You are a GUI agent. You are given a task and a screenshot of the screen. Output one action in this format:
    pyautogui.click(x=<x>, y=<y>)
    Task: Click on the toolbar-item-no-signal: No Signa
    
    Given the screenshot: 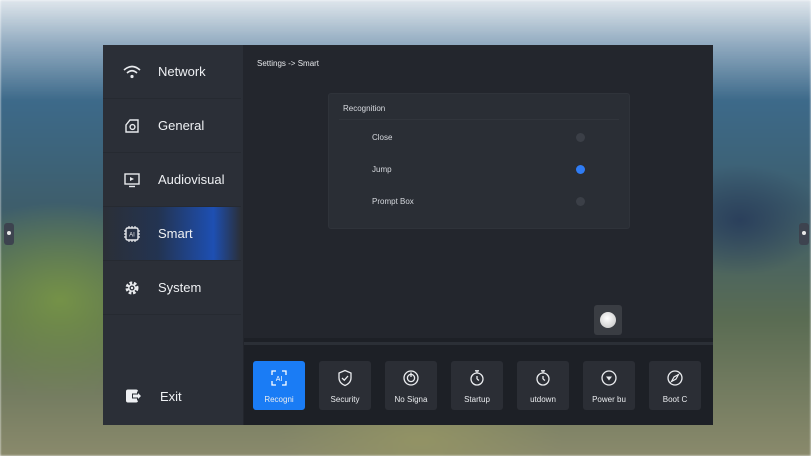 What is the action you would take?
    pyautogui.click(x=411, y=385)
    